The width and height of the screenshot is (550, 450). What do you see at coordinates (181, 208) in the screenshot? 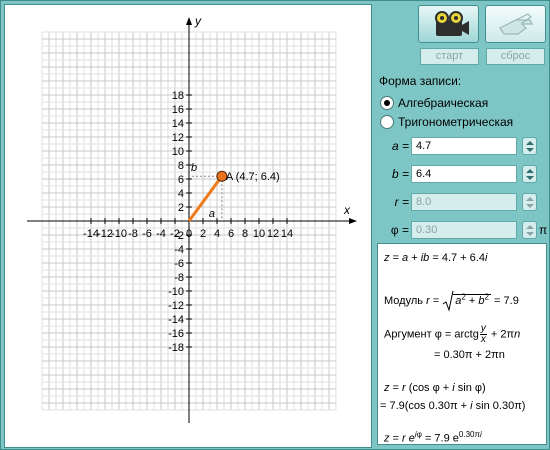
I see `y-tick-label: 2` at bounding box center [181, 208].